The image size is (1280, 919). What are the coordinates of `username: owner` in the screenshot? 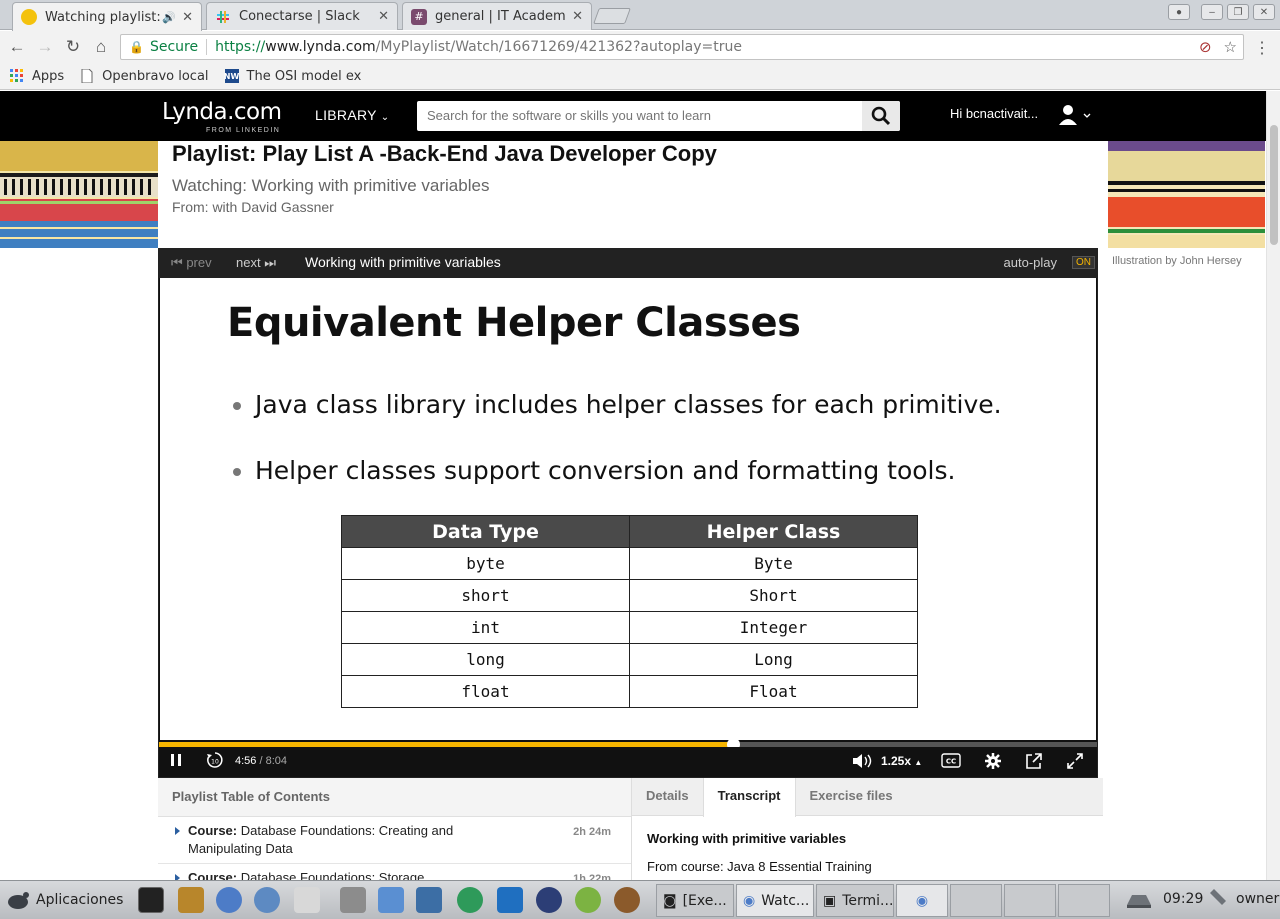 It's located at (1257, 899).